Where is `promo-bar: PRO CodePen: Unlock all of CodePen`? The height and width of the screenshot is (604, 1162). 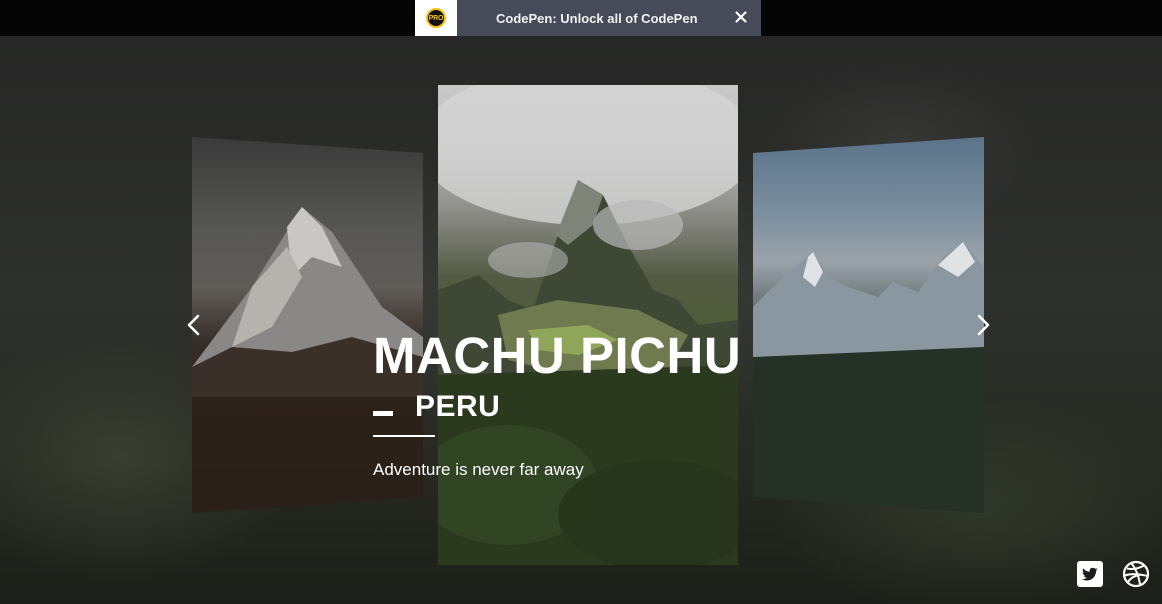
promo-bar: PRO CodePen: Unlock all of CodePen is located at coordinates (588, 18).